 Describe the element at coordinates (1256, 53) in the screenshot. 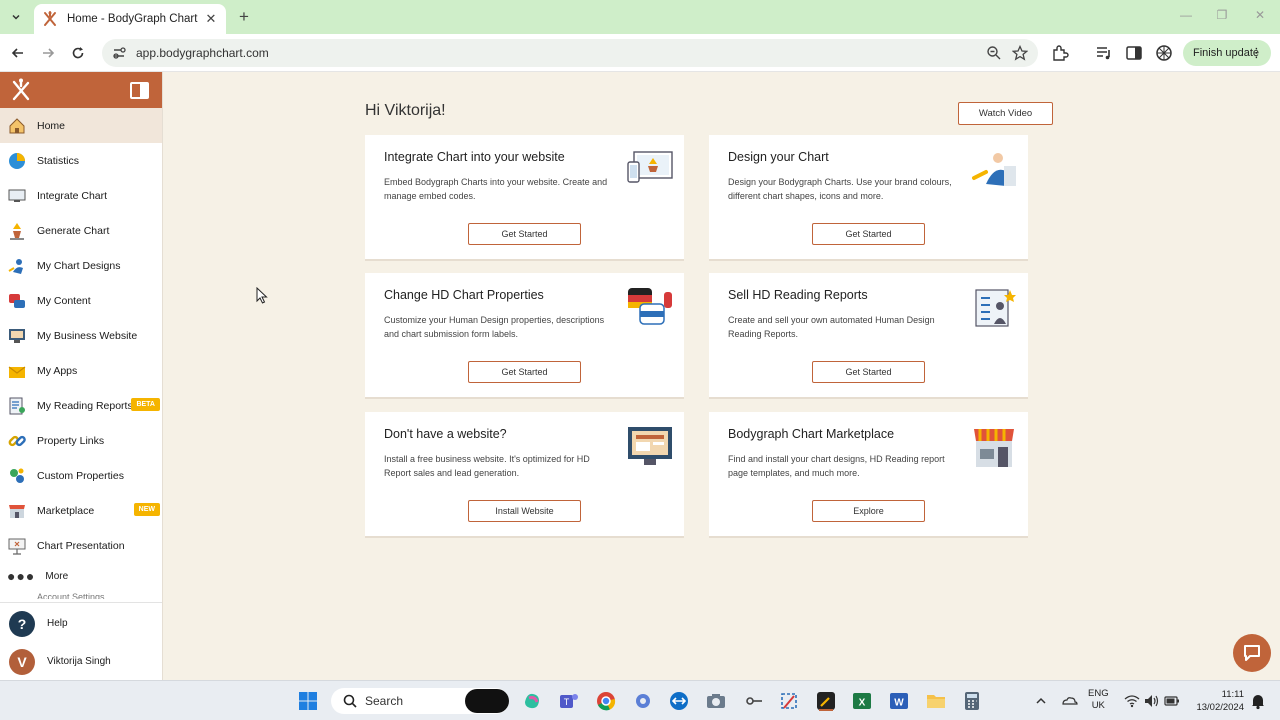

I see `menu-dots-icon: ⋮` at that location.